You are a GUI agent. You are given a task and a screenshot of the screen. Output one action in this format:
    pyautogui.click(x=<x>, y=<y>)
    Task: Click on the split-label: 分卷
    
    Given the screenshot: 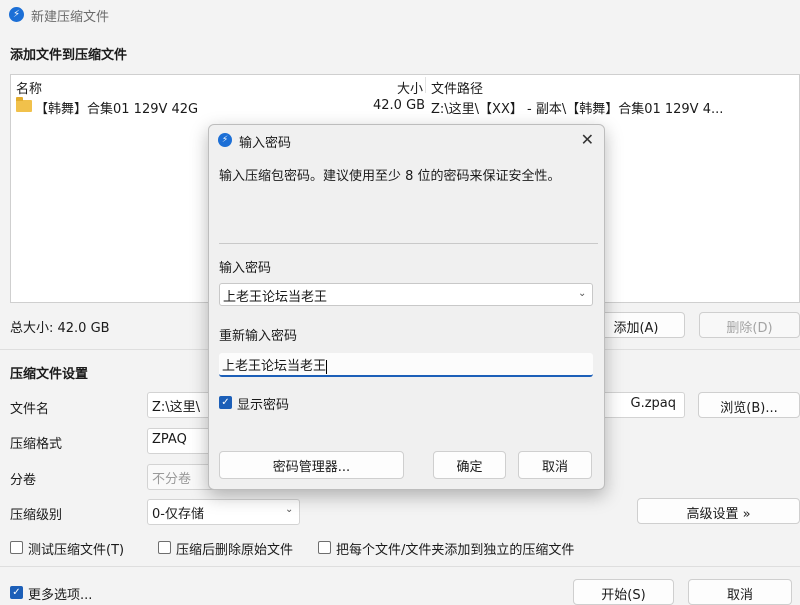 What is the action you would take?
    pyautogui.click(x=23, y=480)
    